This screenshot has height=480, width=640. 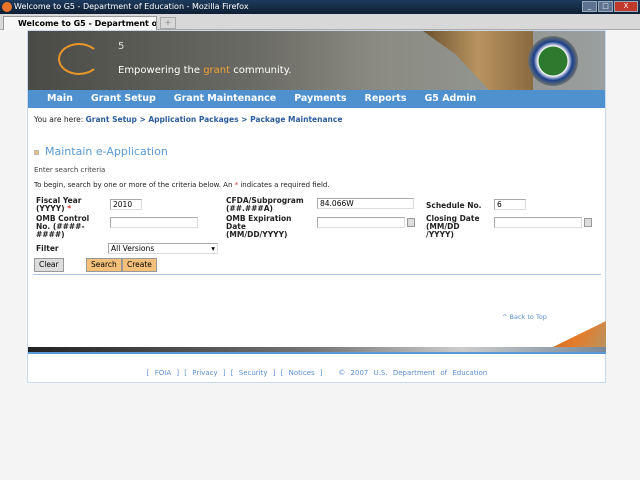 I want to click on library-image, so click(x=478, y=60).